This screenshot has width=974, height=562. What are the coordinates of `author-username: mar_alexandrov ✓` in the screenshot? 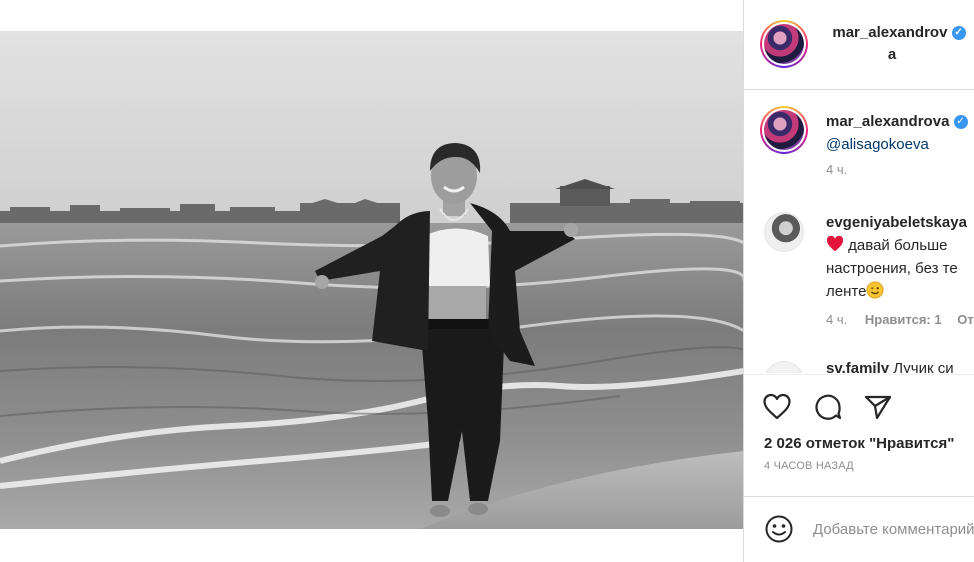 It's located at (899, 33).